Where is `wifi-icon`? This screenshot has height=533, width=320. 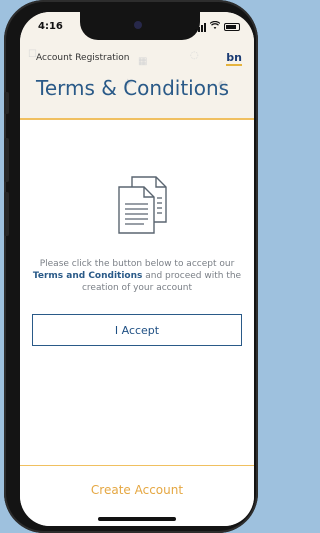
wifi-icon is located at coordinates (215, 26).